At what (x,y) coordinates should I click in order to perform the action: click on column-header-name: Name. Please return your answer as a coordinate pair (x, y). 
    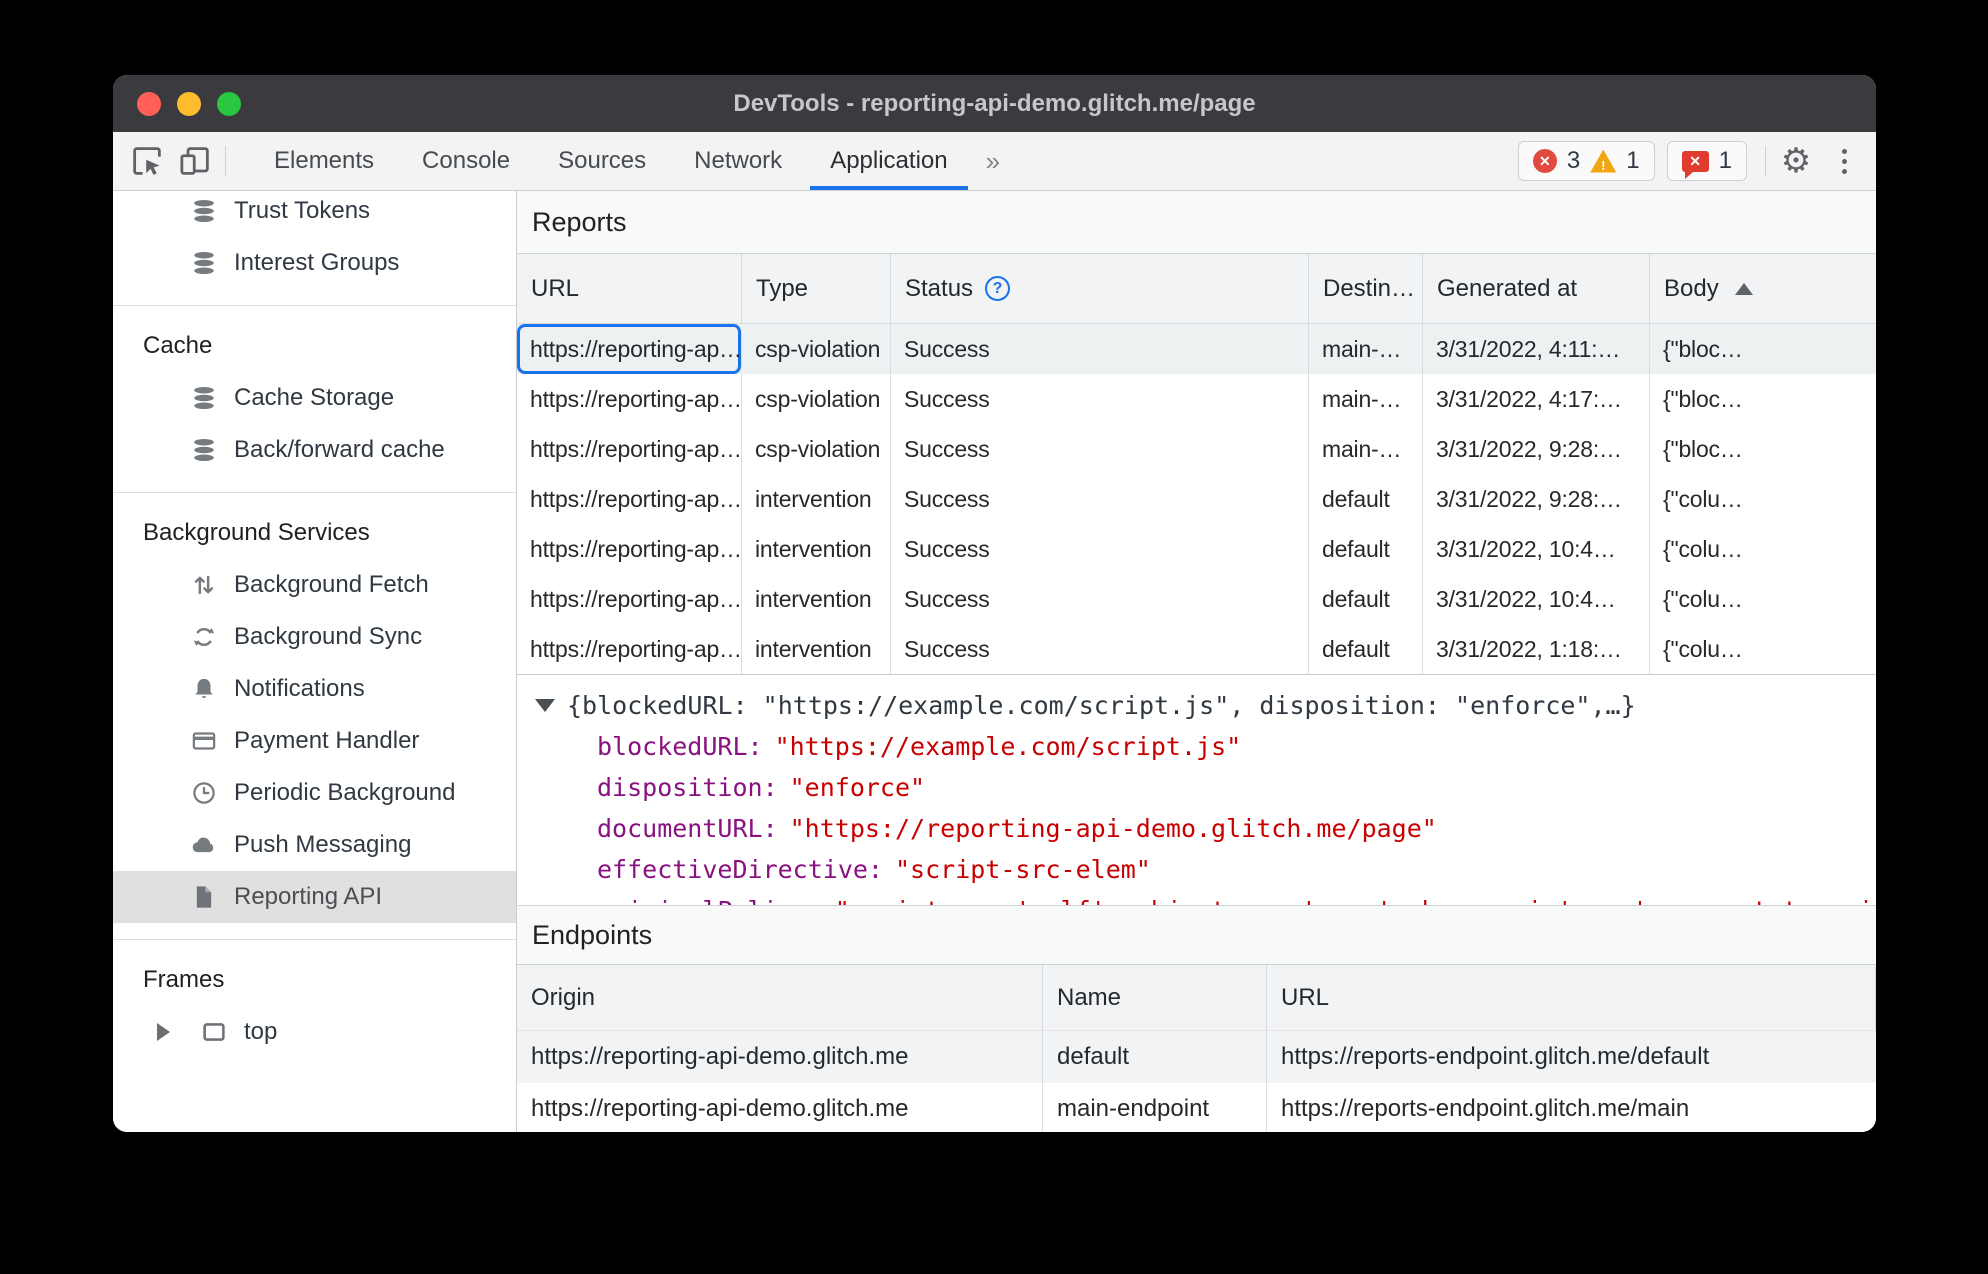
    Looking at the image, I should click on (1155, 997).